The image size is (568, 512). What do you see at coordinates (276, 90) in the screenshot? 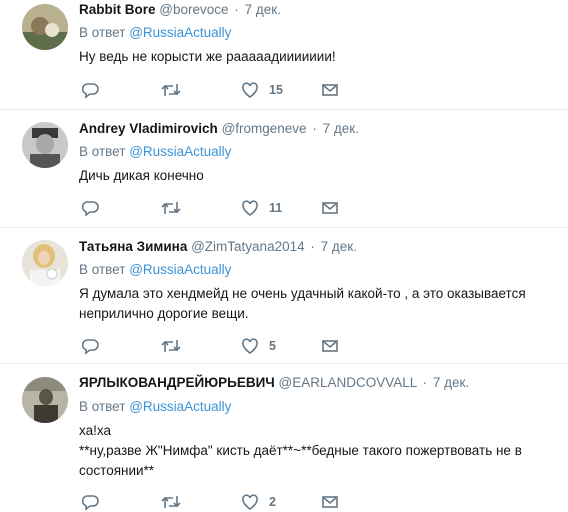
I see `like-count: 15` at bounding box center [276, 90].